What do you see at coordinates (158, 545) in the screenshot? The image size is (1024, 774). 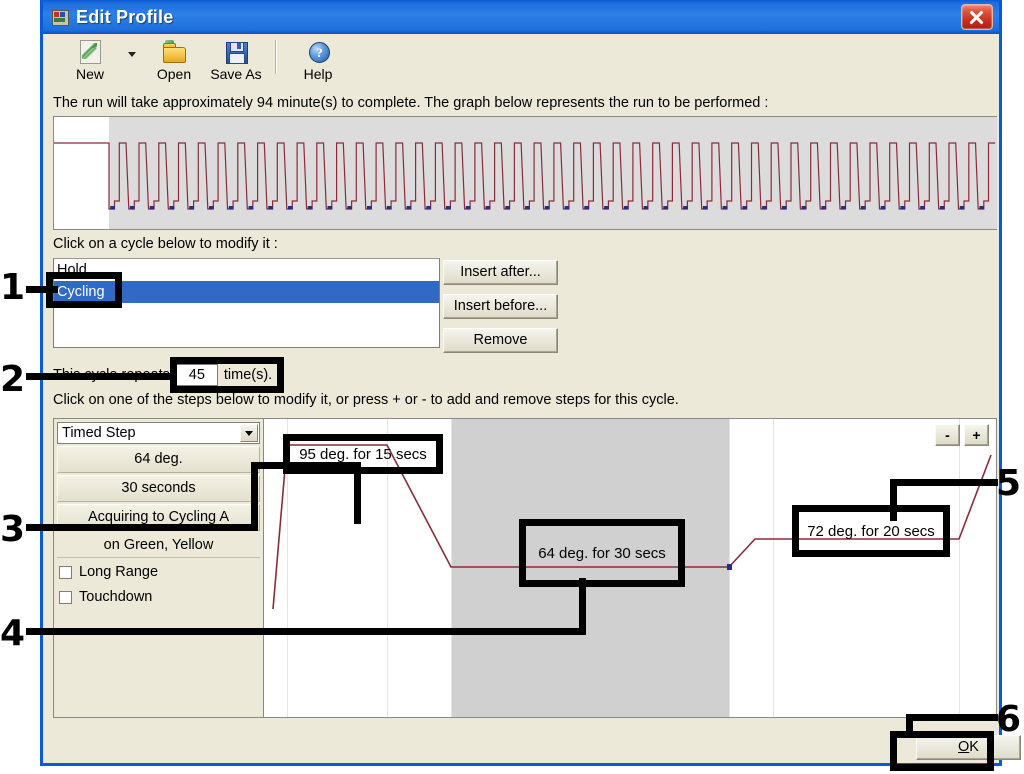 I see `step-channels-label: on Green, Yellow` at bounding box center [158, 545].